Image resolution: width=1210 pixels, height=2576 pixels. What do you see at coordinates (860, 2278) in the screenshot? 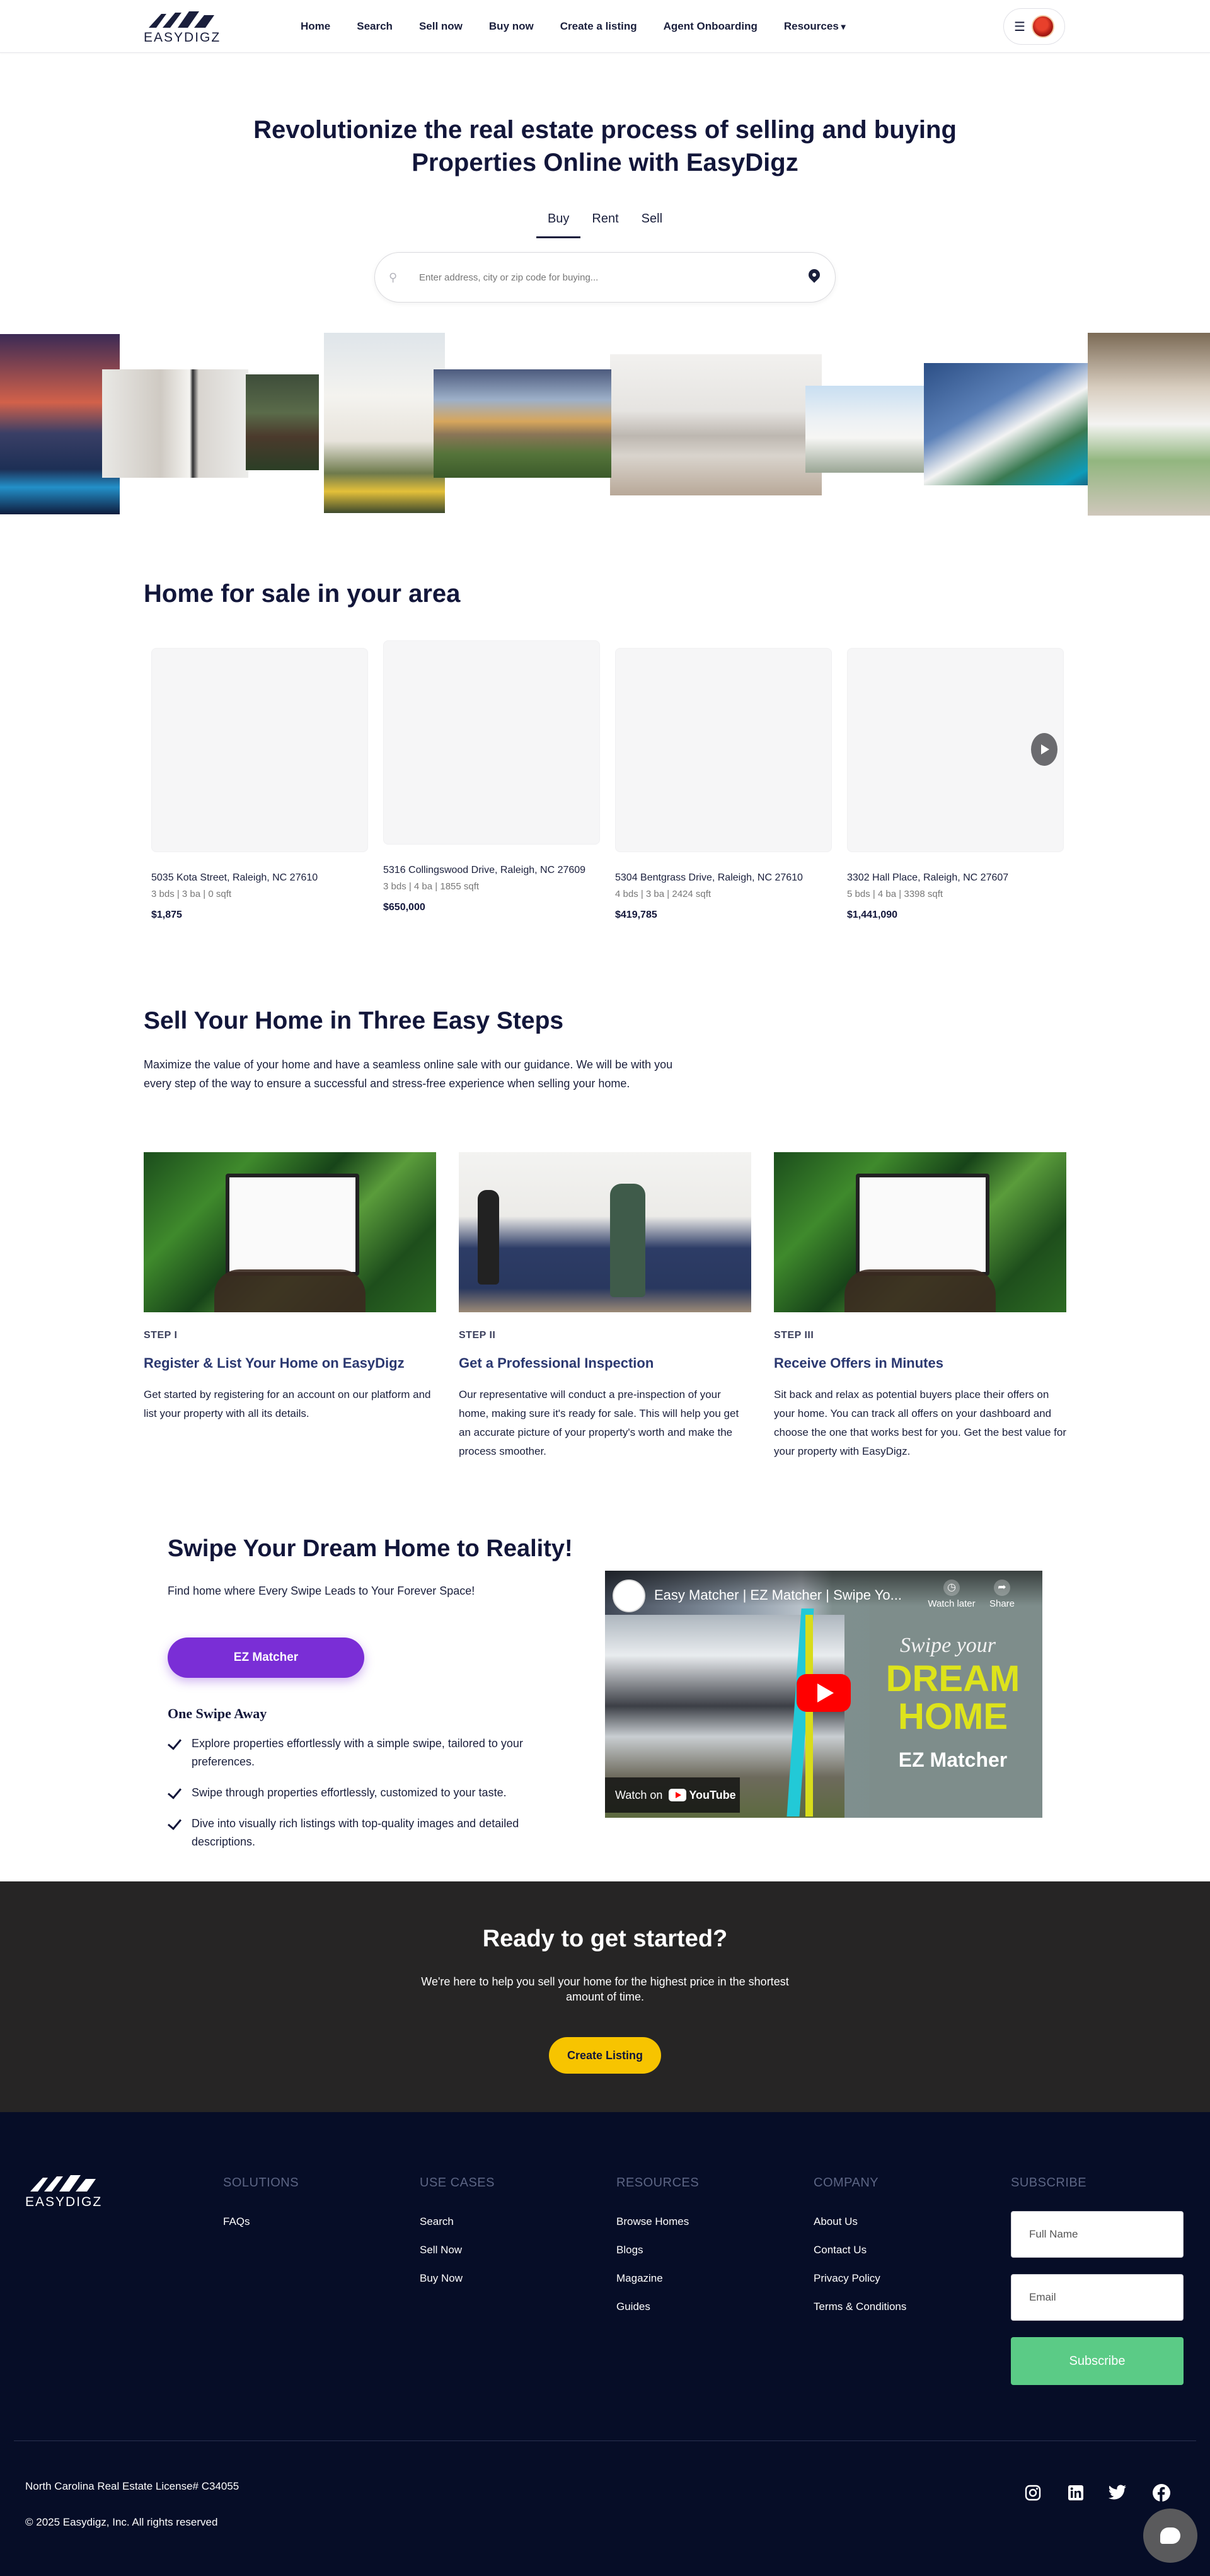
I see `footer-link-privacy-policy: Privacy Policy` at bounding box center [860, 2278].